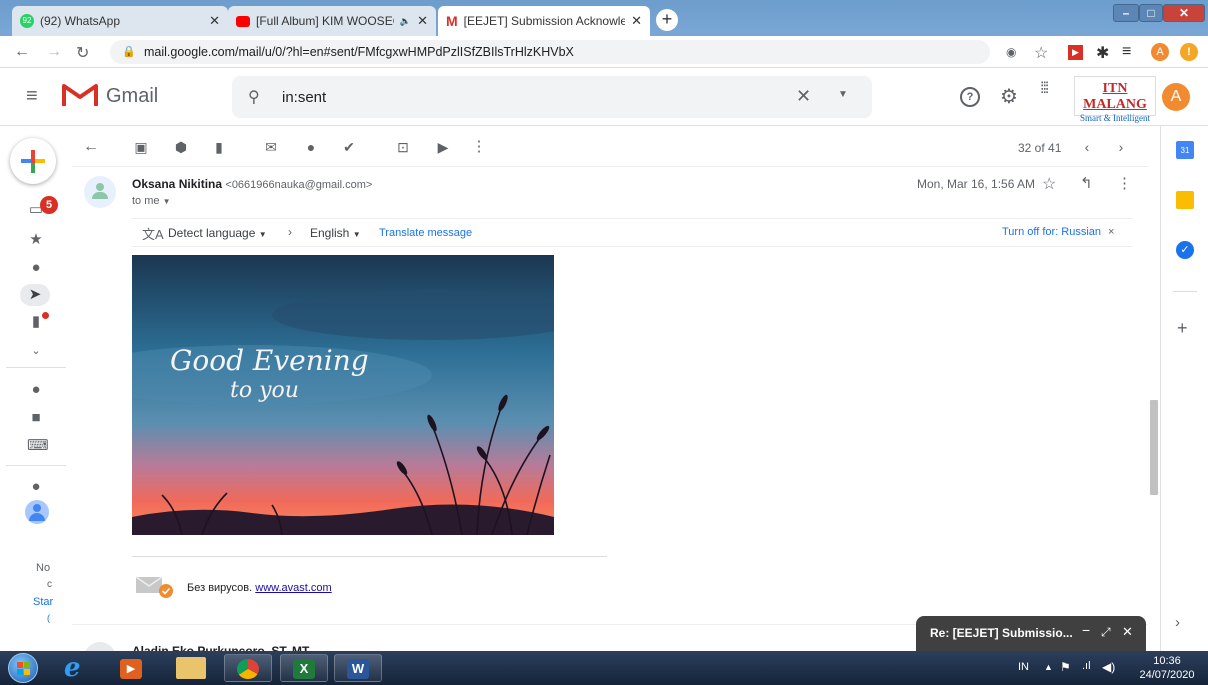  I want to click on meet-video-icon: ■, so click(36, 418).